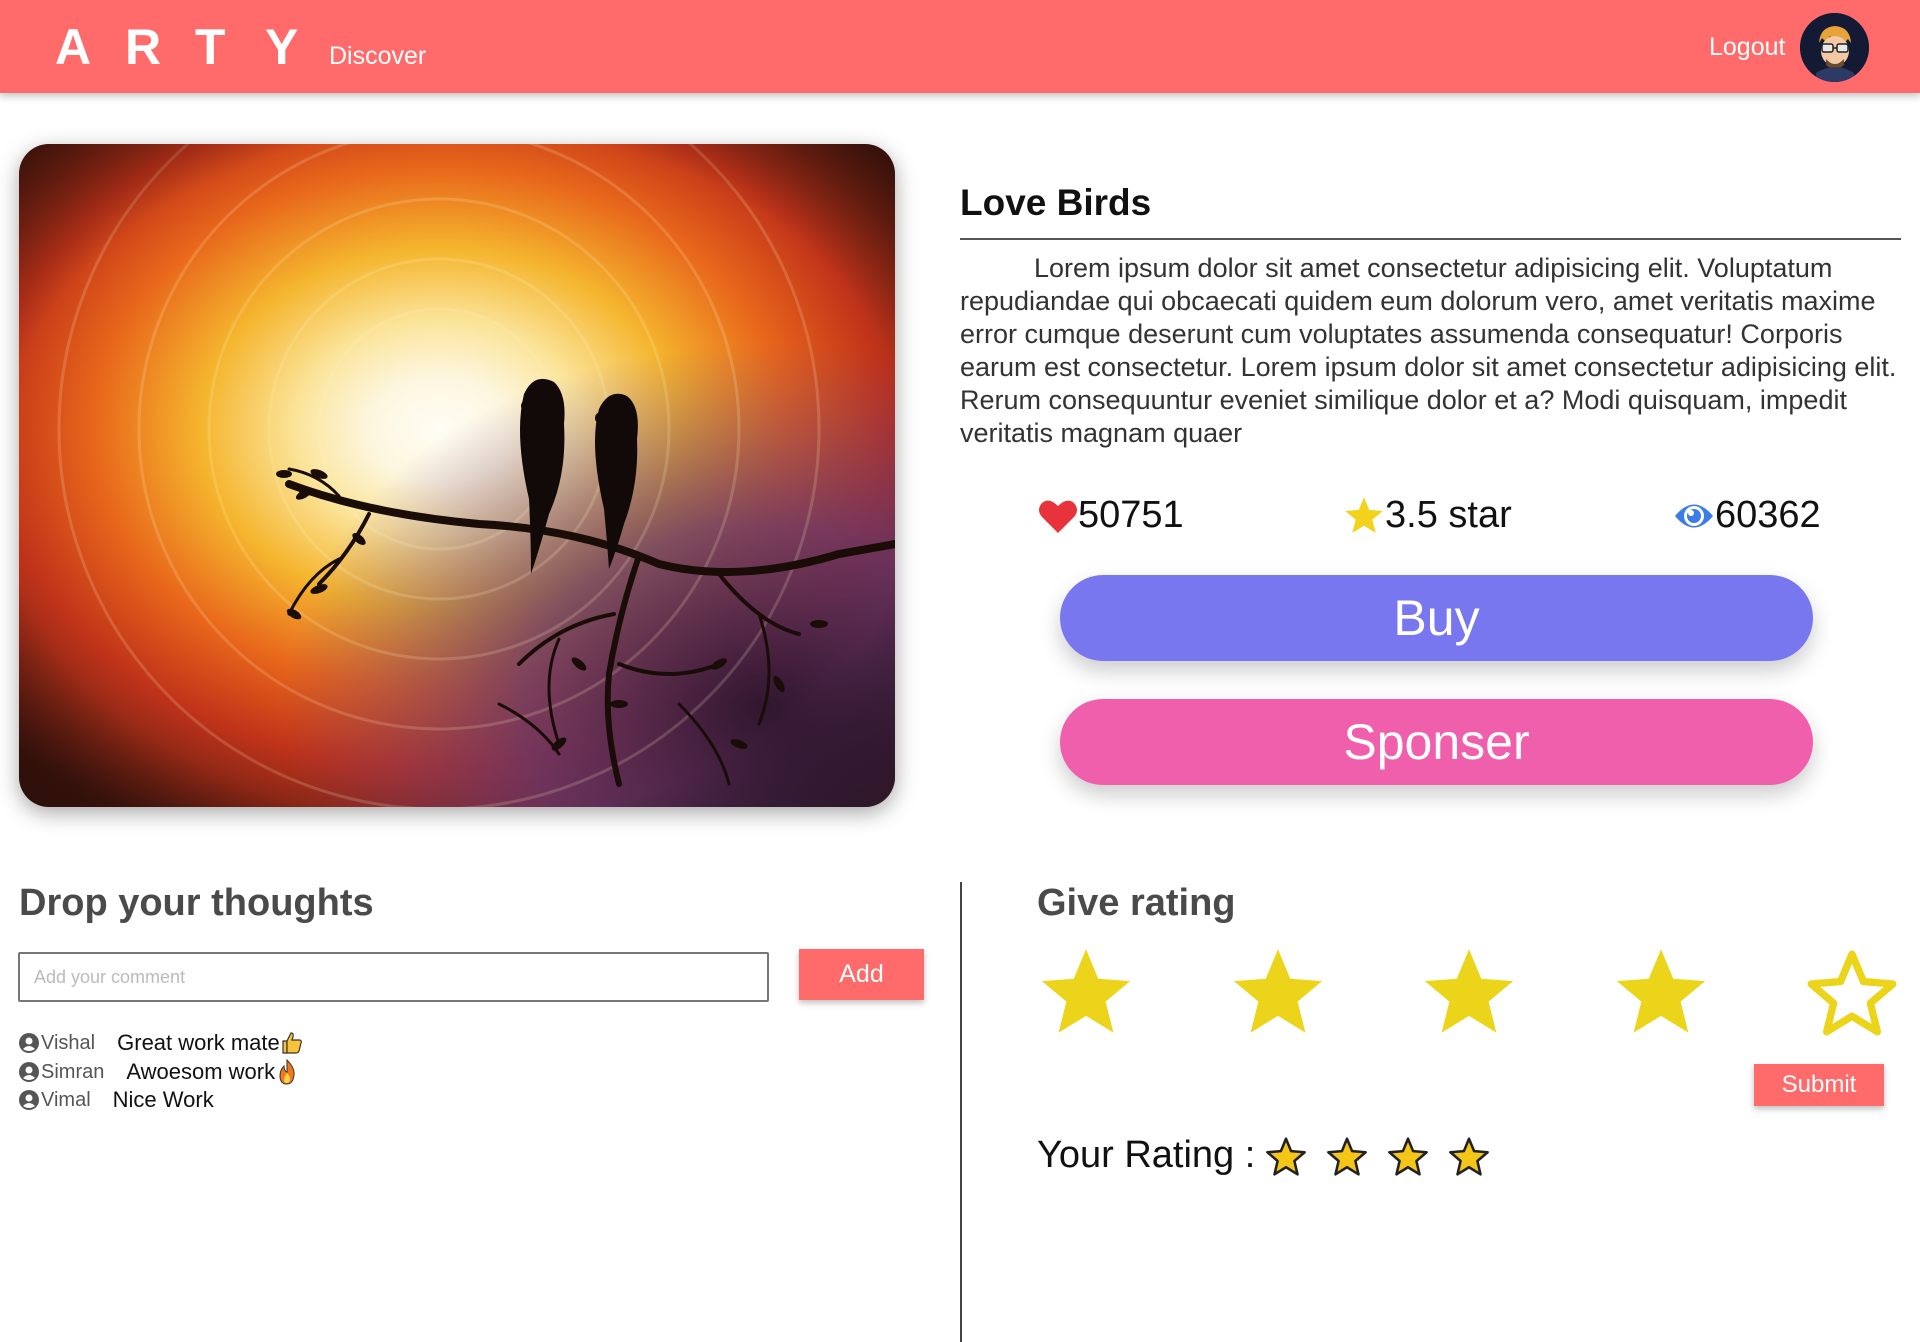  Describe the element at coordinates (1131, 515) in the screenshot. I see `likes-count: 50751` at that location.